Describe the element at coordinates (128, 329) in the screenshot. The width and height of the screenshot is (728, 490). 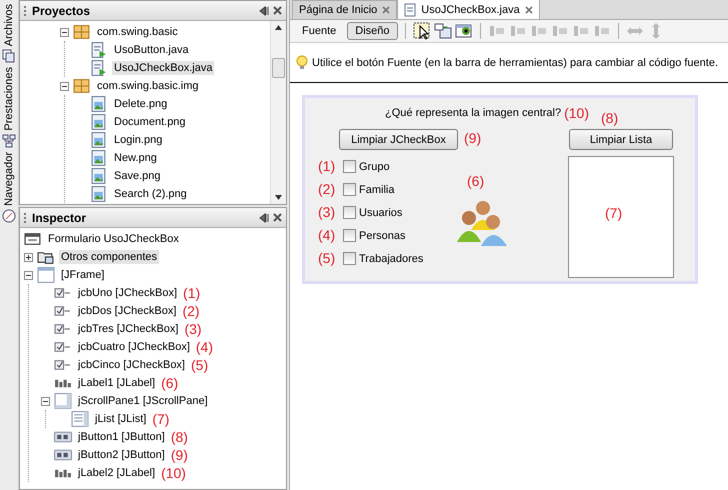
I see `tree-item: jcbTres [JCheckBox]` at that location.